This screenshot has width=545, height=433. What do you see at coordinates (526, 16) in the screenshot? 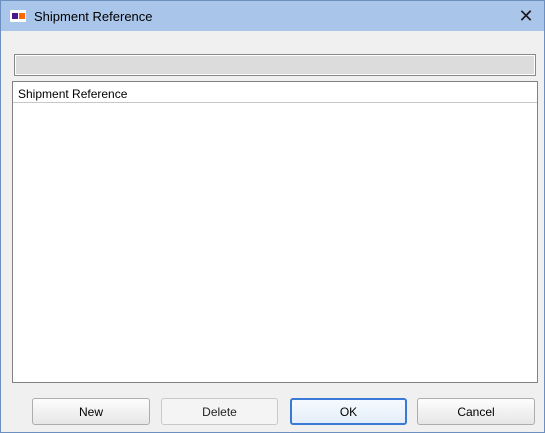
I see `close-icon: ✕` at bounding box center [526, 16].